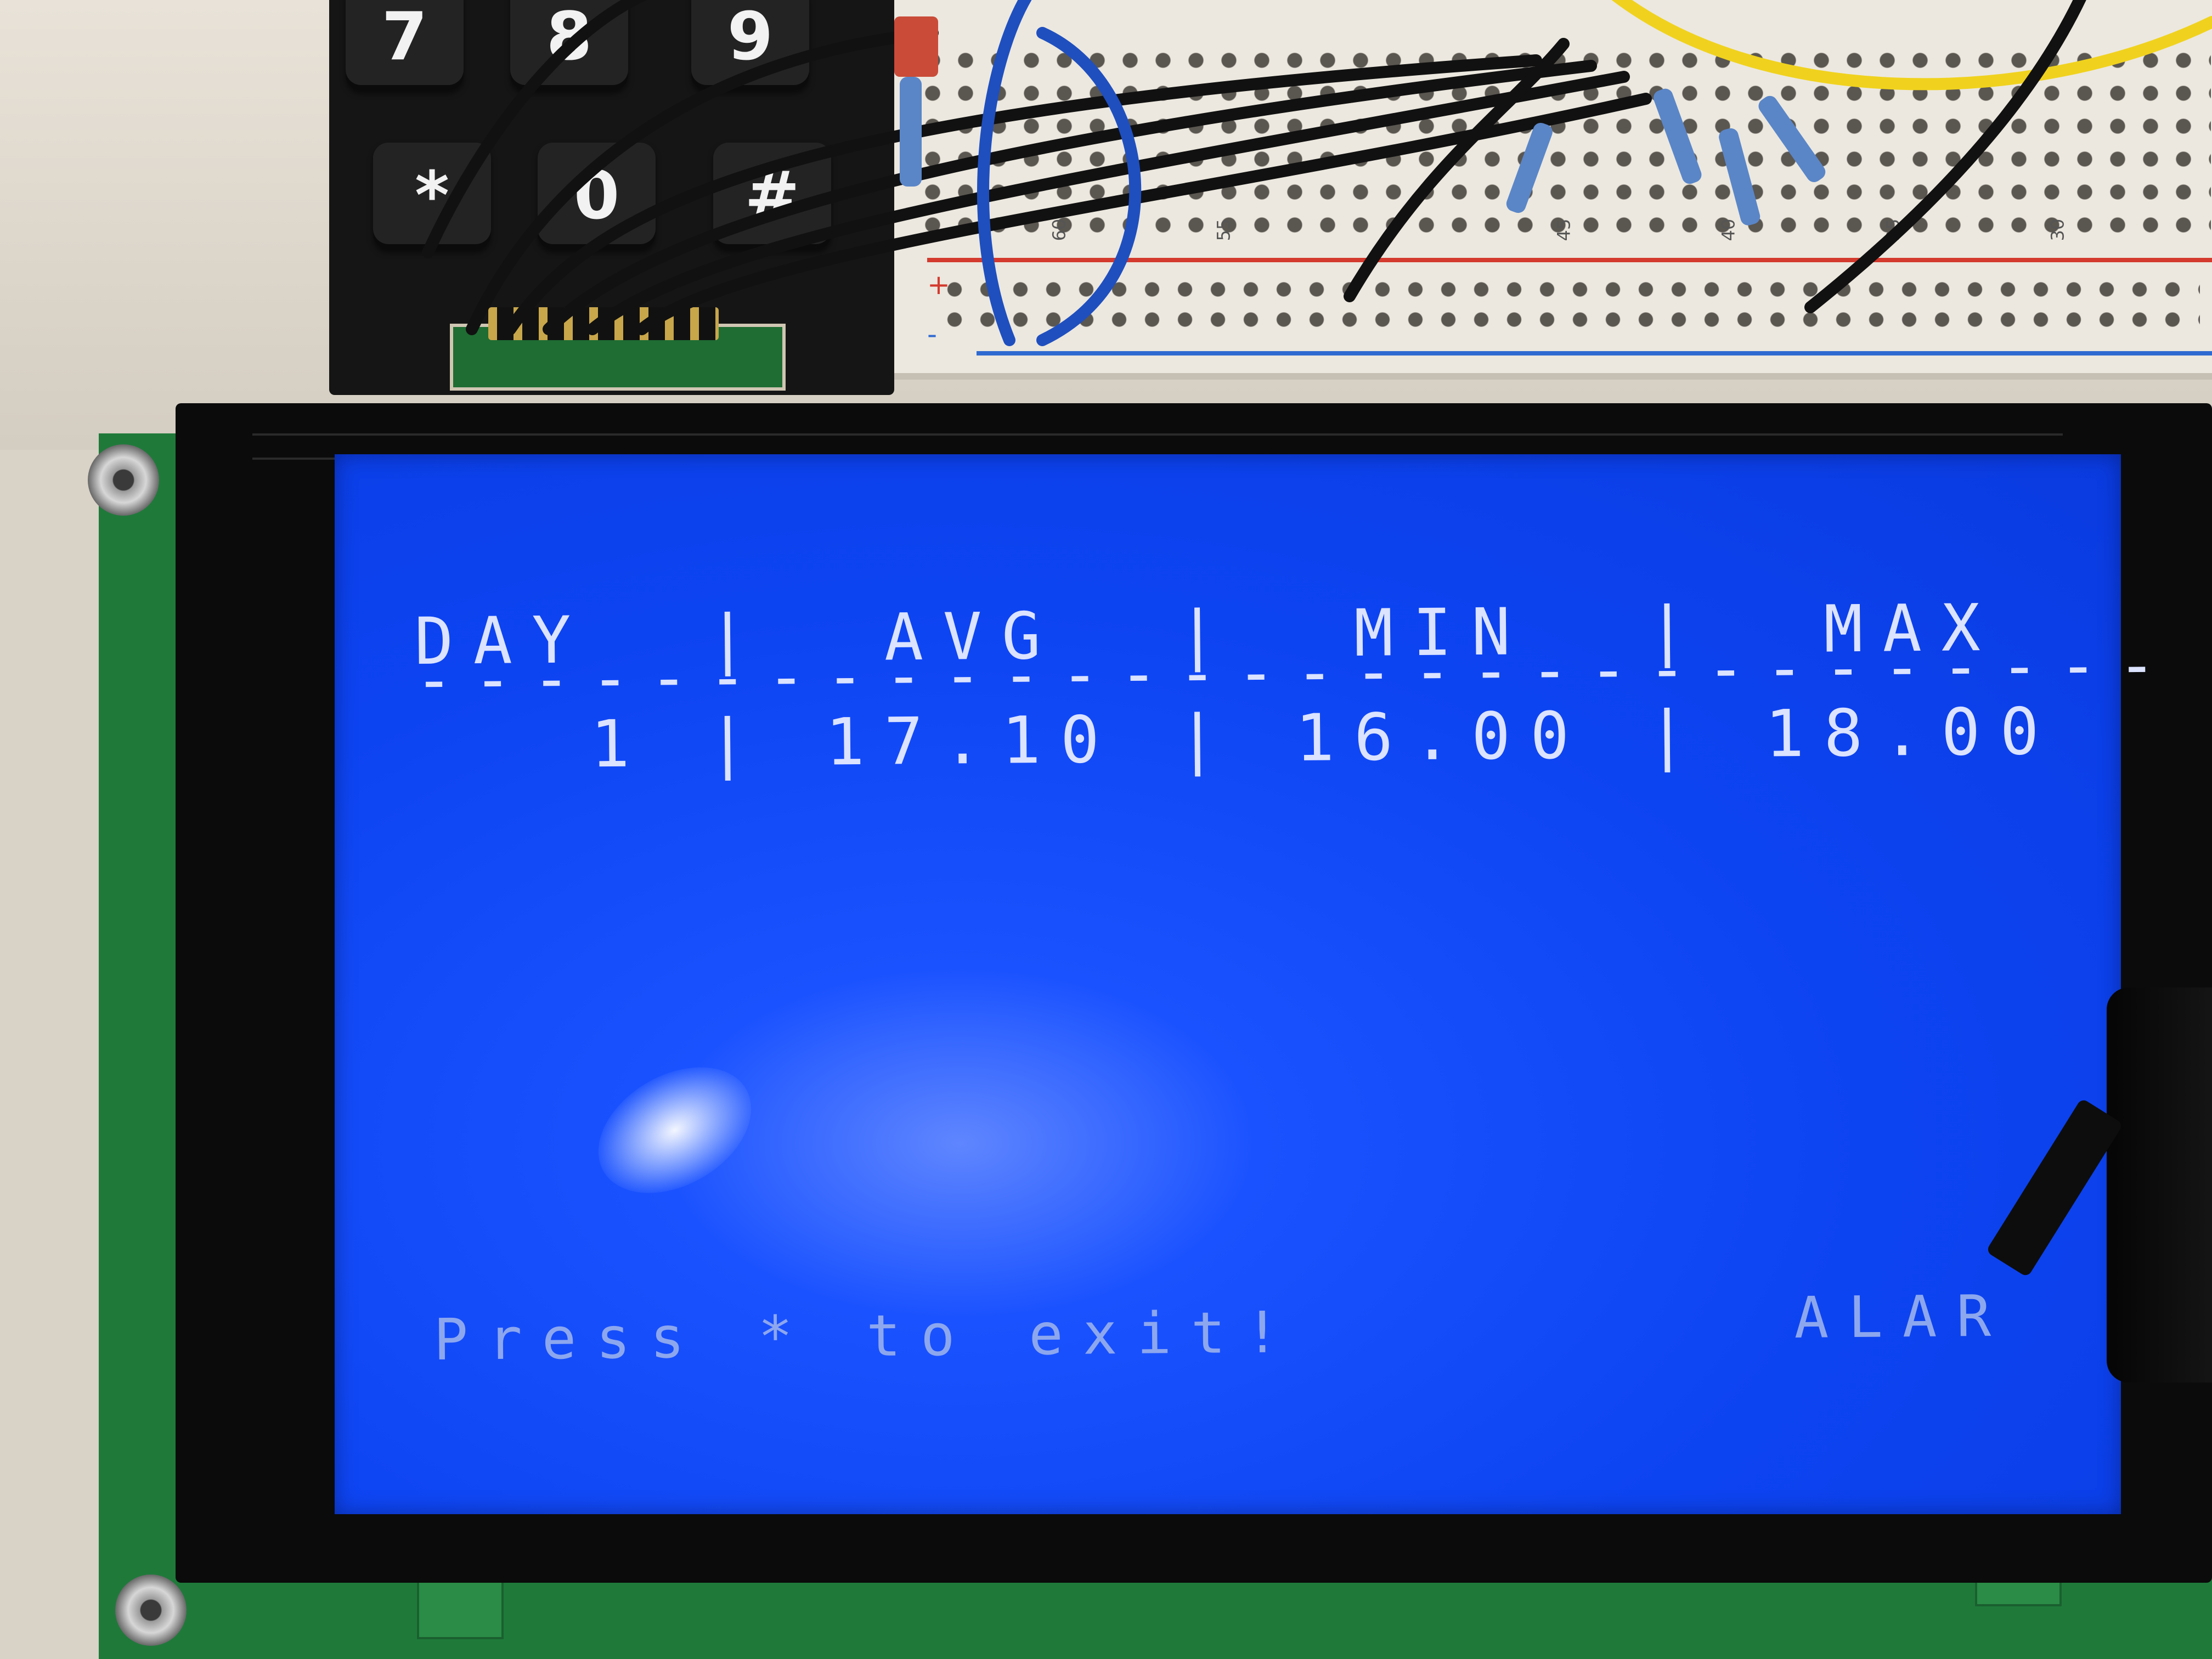 Image resolution: width=2212 pixels, height=1659 pixels. Describe the element at coordinates (2159, 1185) in the screenshot. I see `cable-cover` at that location.